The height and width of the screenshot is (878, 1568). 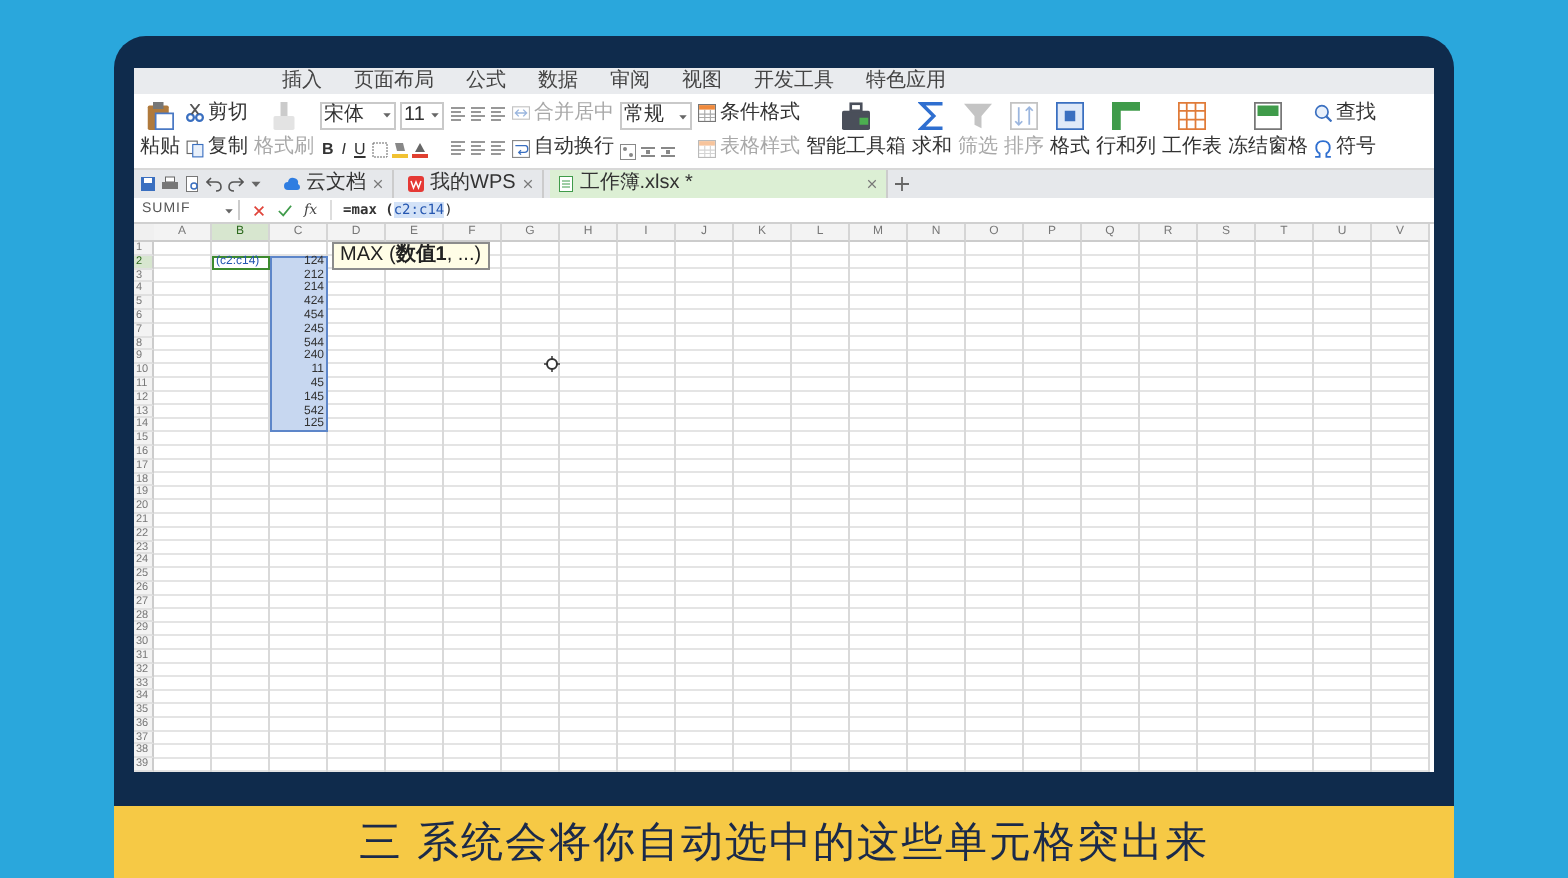 I want to click on fill-icon, so click(x=399, y=150).